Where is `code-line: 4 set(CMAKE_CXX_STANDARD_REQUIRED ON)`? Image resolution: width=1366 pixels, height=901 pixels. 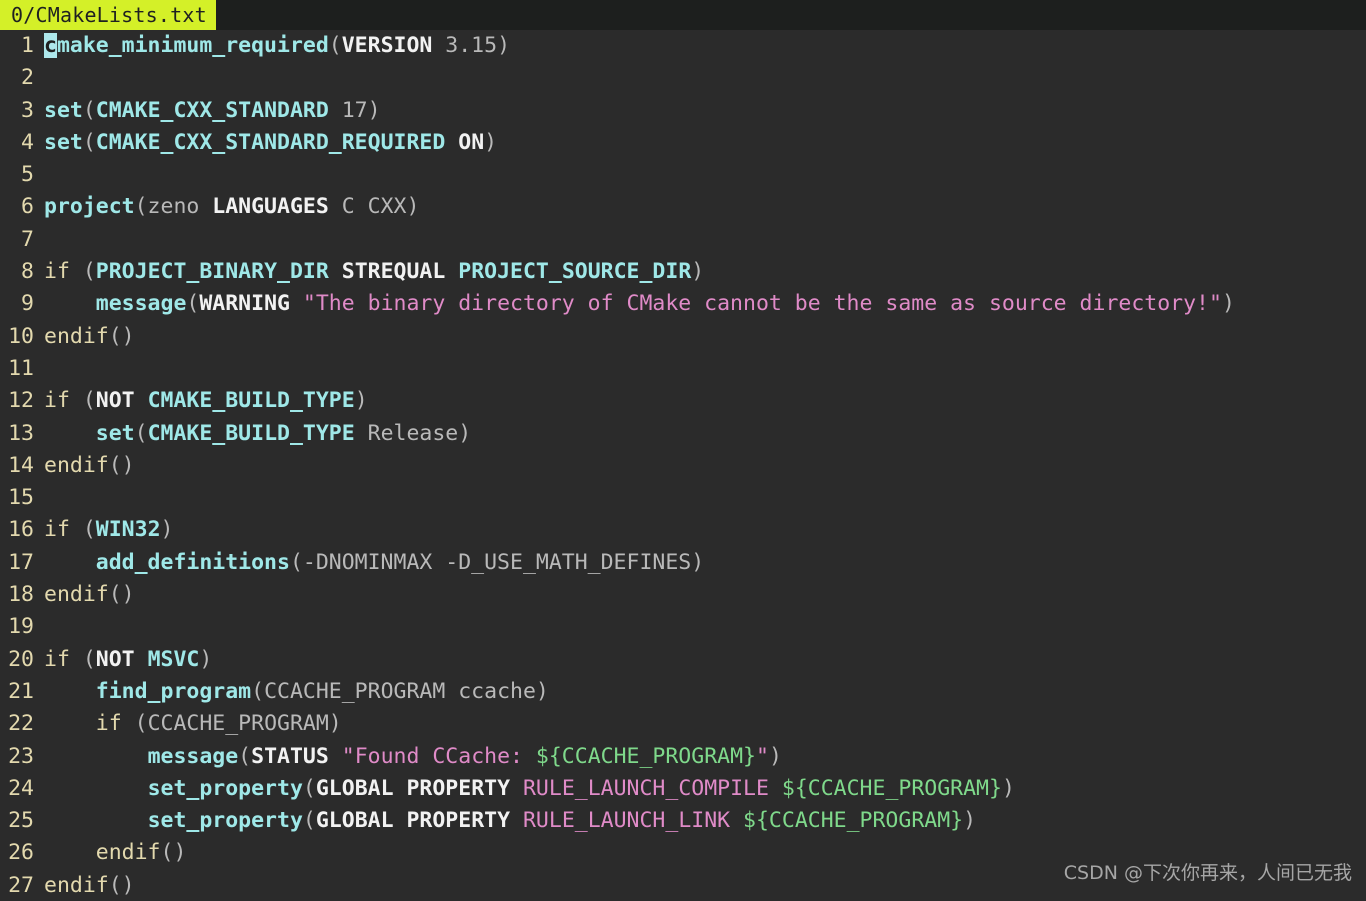
code-line: 4 set(CMAKE_CXX_STANDARD_REQUIRED ON) is located at coordinates (683, 143).